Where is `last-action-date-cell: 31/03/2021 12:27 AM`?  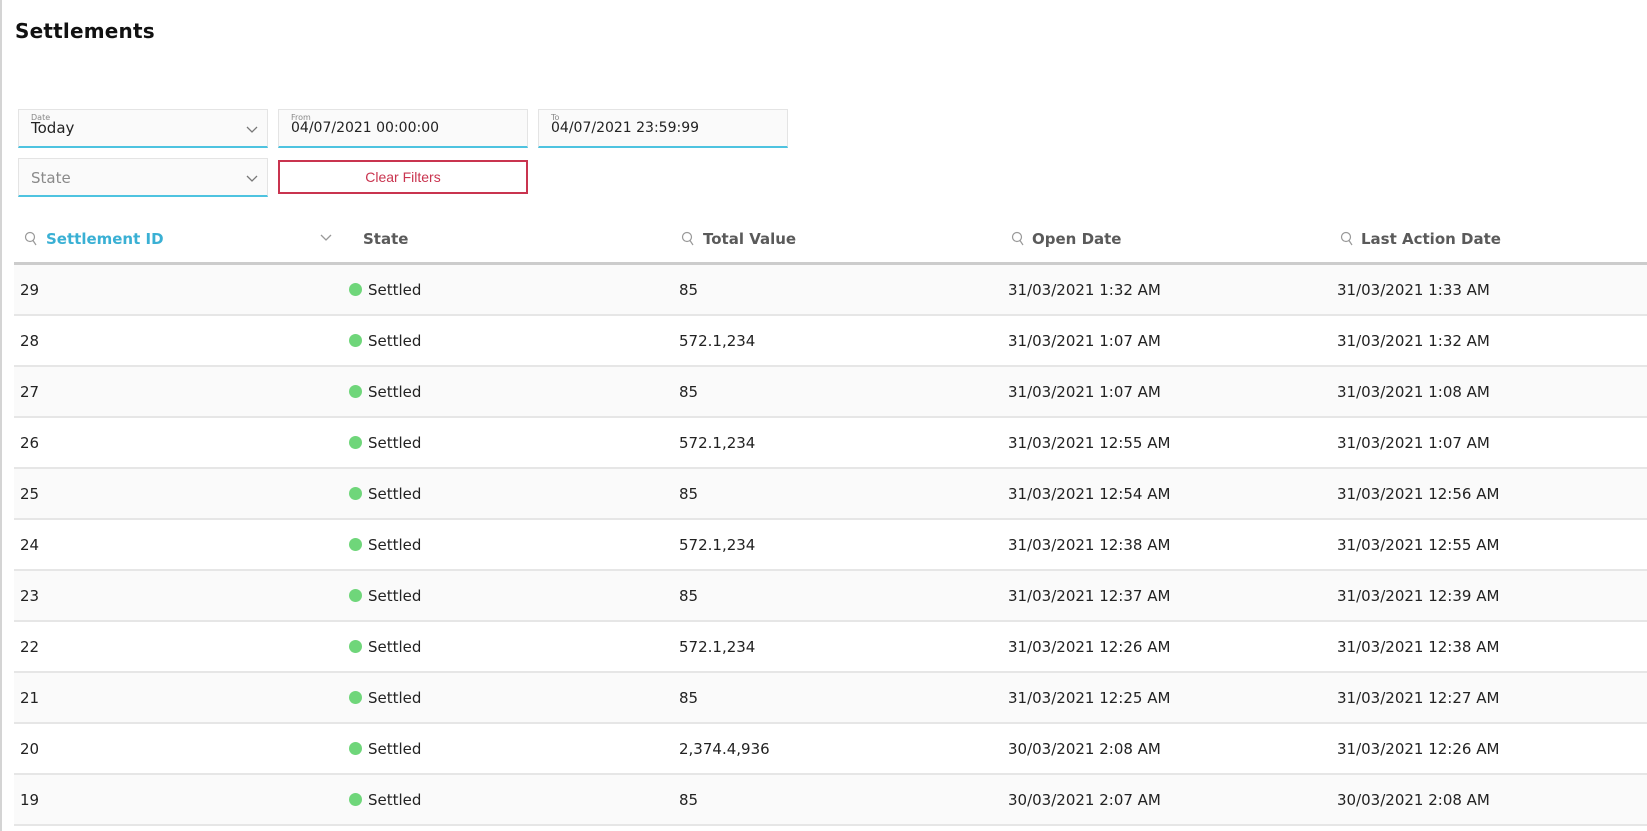
last-action-date-cell: 31/03/2021 12:27 AM is located at coordinates (1418, 698).